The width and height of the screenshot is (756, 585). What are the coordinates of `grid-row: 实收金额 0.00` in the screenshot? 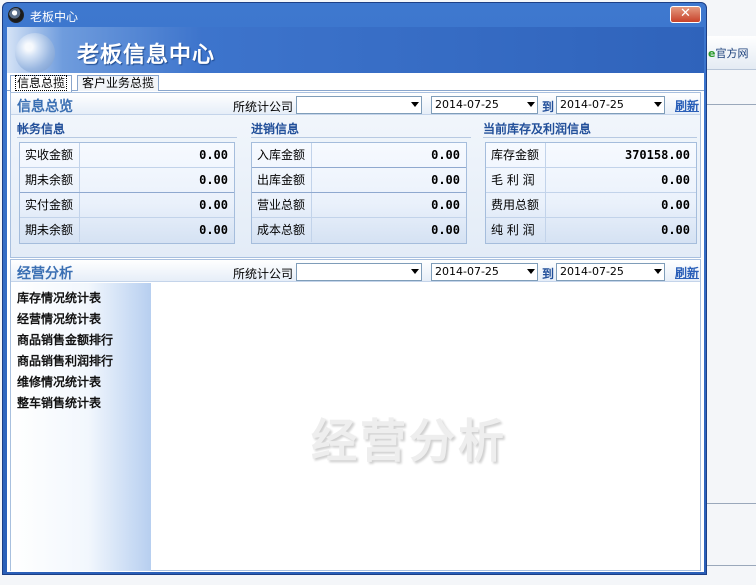 It's located at (127, 155).